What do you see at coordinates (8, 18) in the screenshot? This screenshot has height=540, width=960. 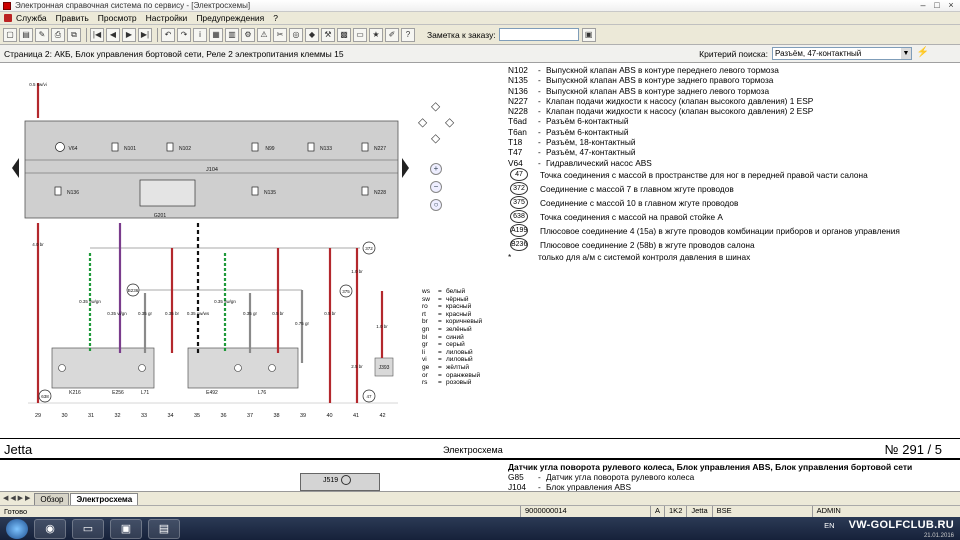 I see `app-menu-icon` at bounding box center [8, 18].